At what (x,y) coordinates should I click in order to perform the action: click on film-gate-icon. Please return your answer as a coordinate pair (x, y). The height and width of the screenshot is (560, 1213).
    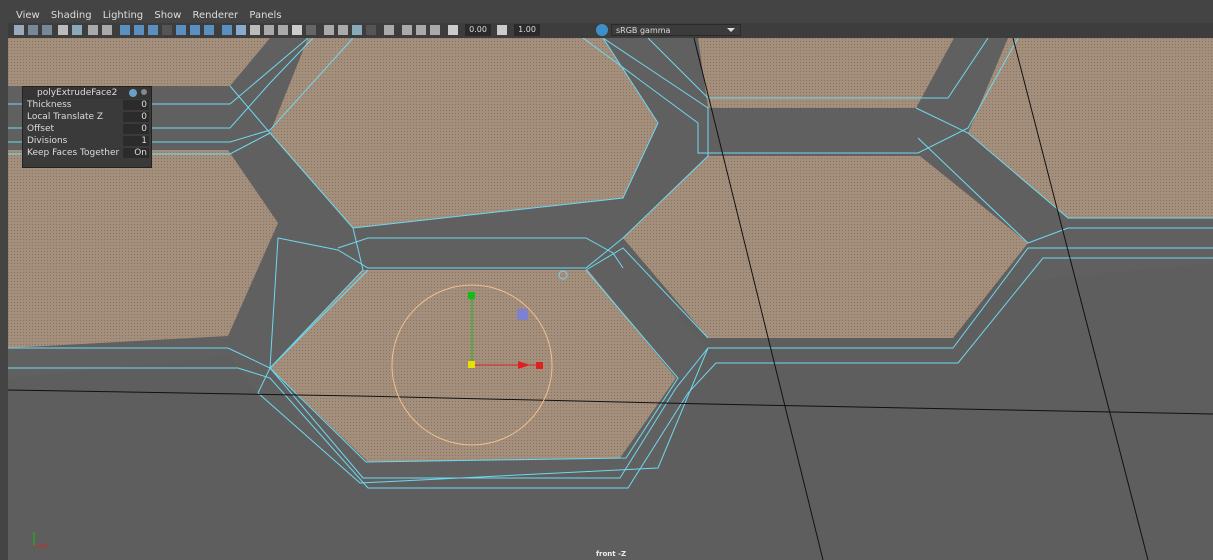
    Looking at the image, I should click on (139, 30).